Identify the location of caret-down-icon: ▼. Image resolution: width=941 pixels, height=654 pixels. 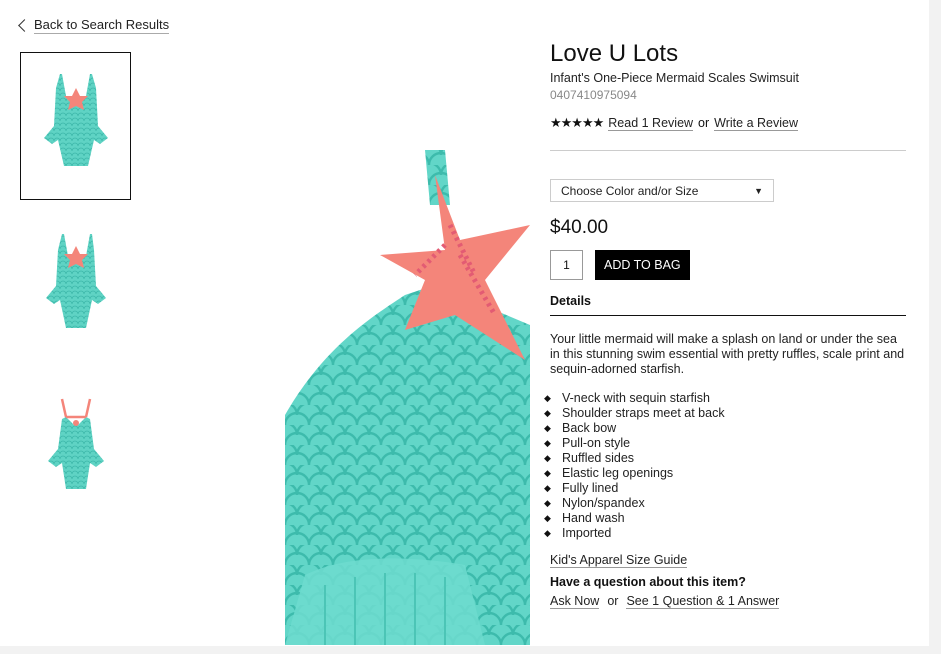
(758, 190).